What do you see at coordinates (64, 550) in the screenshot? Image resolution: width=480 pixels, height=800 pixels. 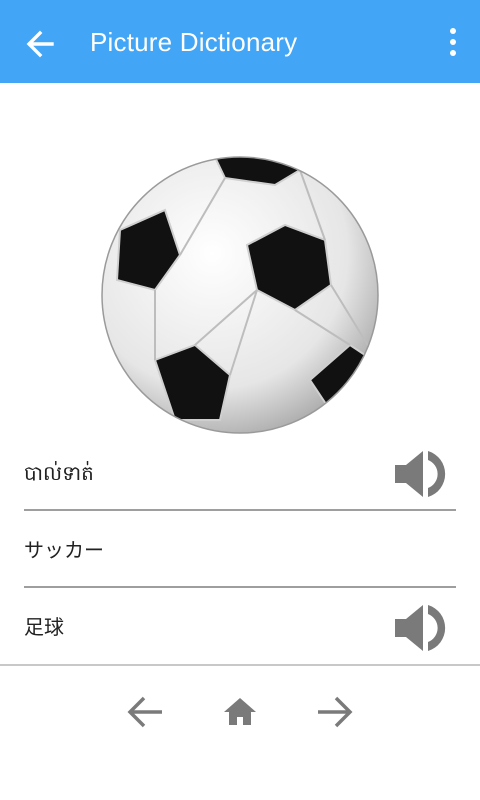 I see `word-japanese: サッカー` at bounding box center [64, 550].